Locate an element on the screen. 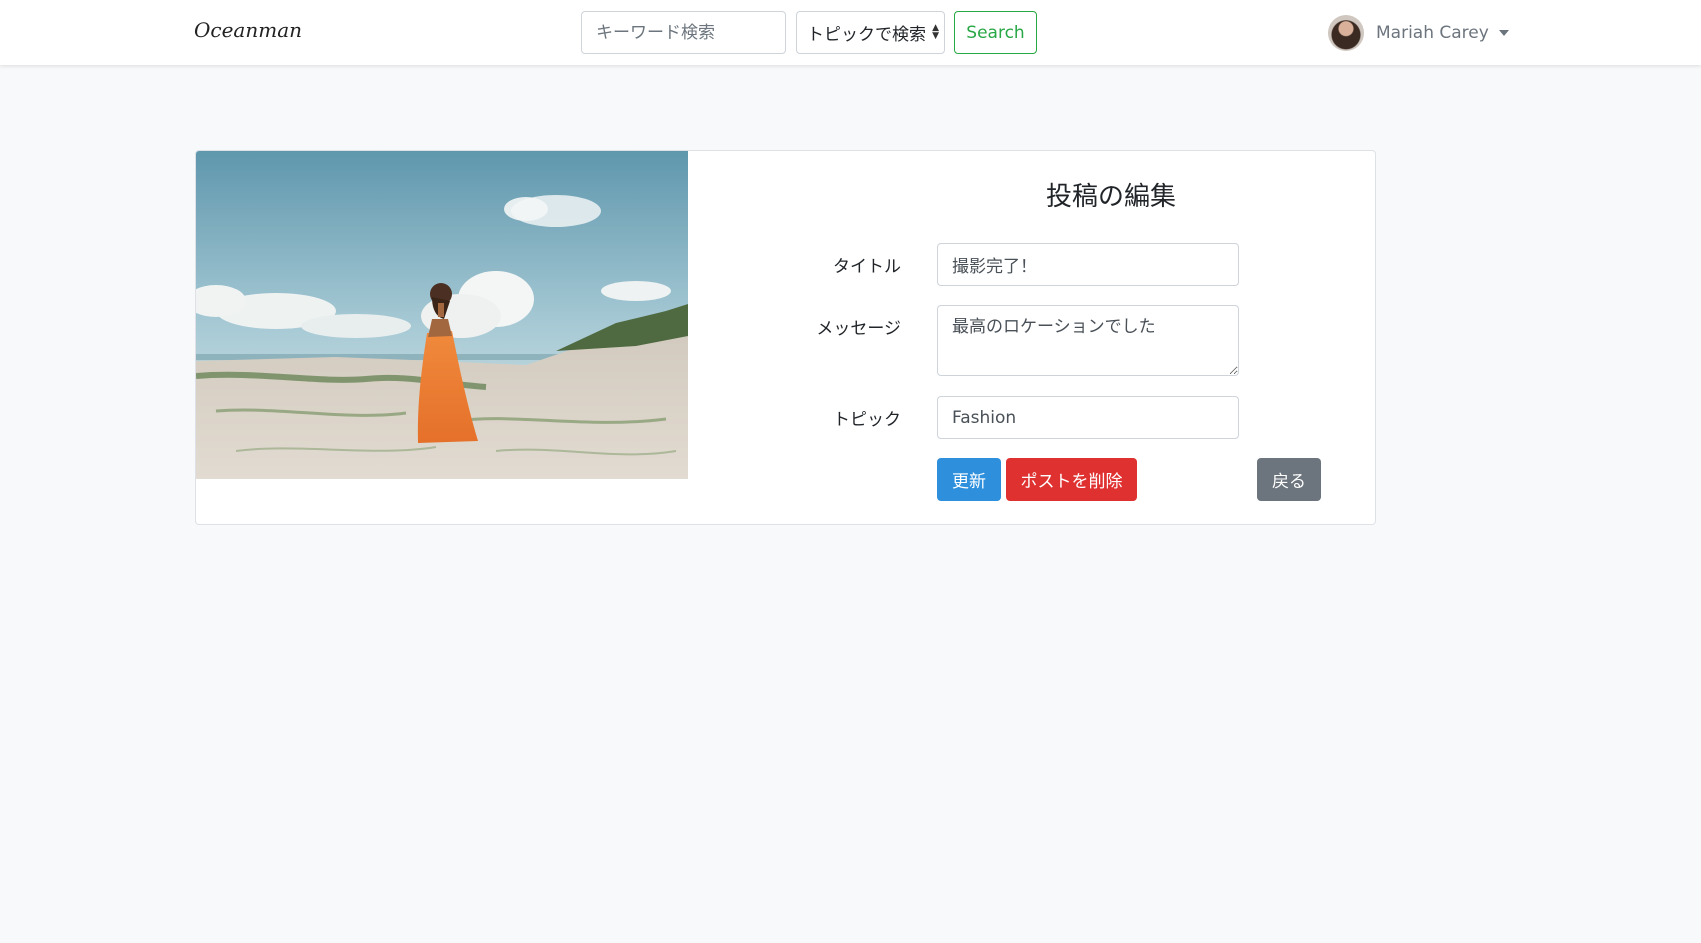 The height and width of the screenshot is (943, 1701). chevron-down-icon is located at coordinates (1503, 33).